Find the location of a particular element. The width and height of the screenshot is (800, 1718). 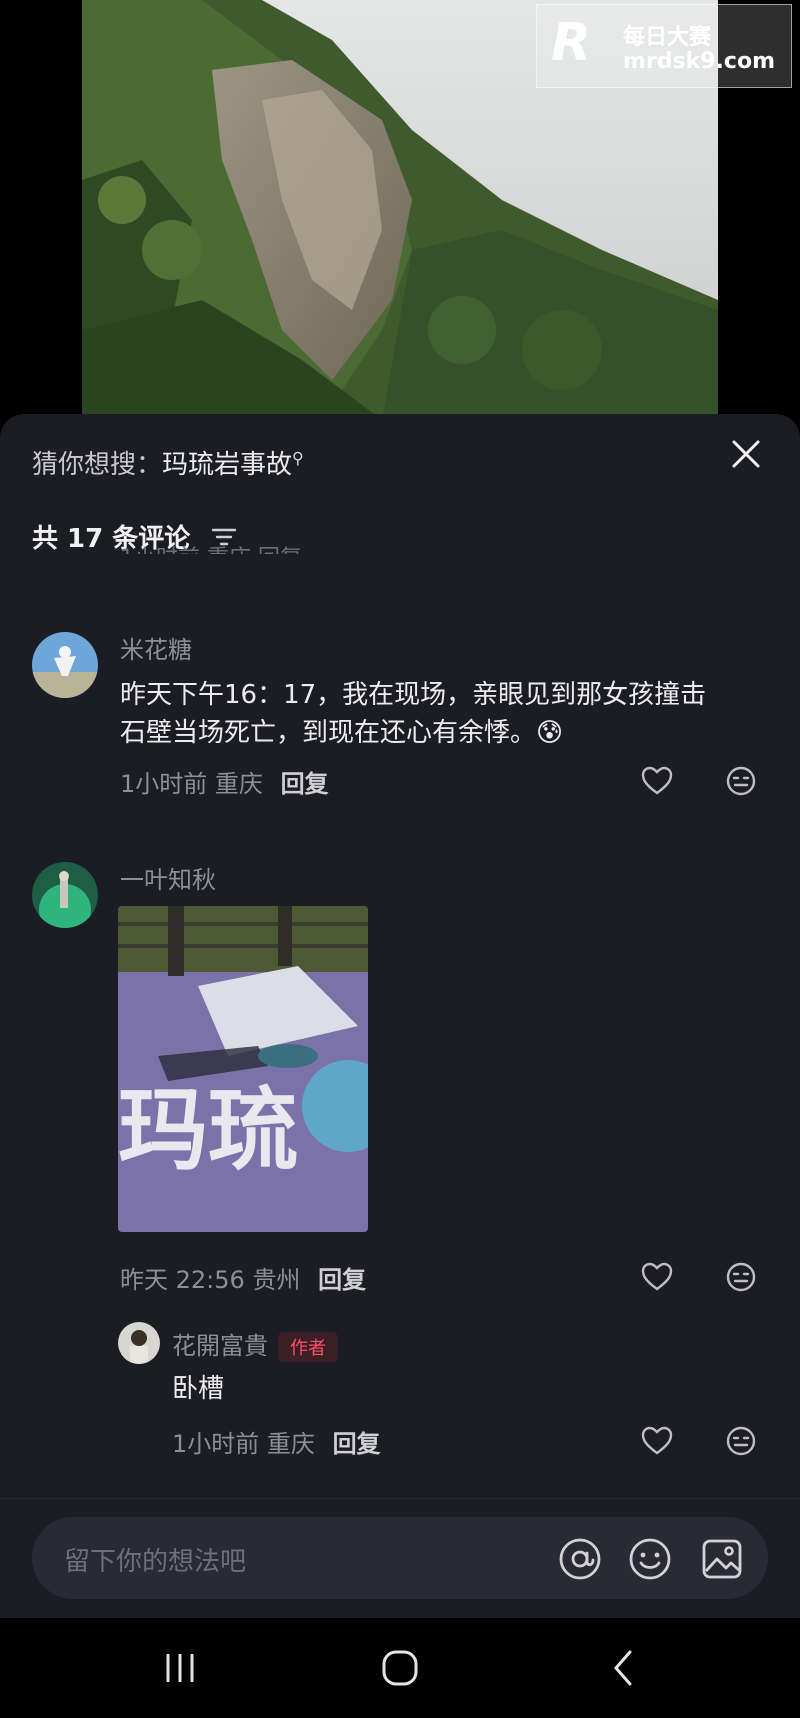

watermark-url: mrdsk9.com is located at coordinates (699, 61).